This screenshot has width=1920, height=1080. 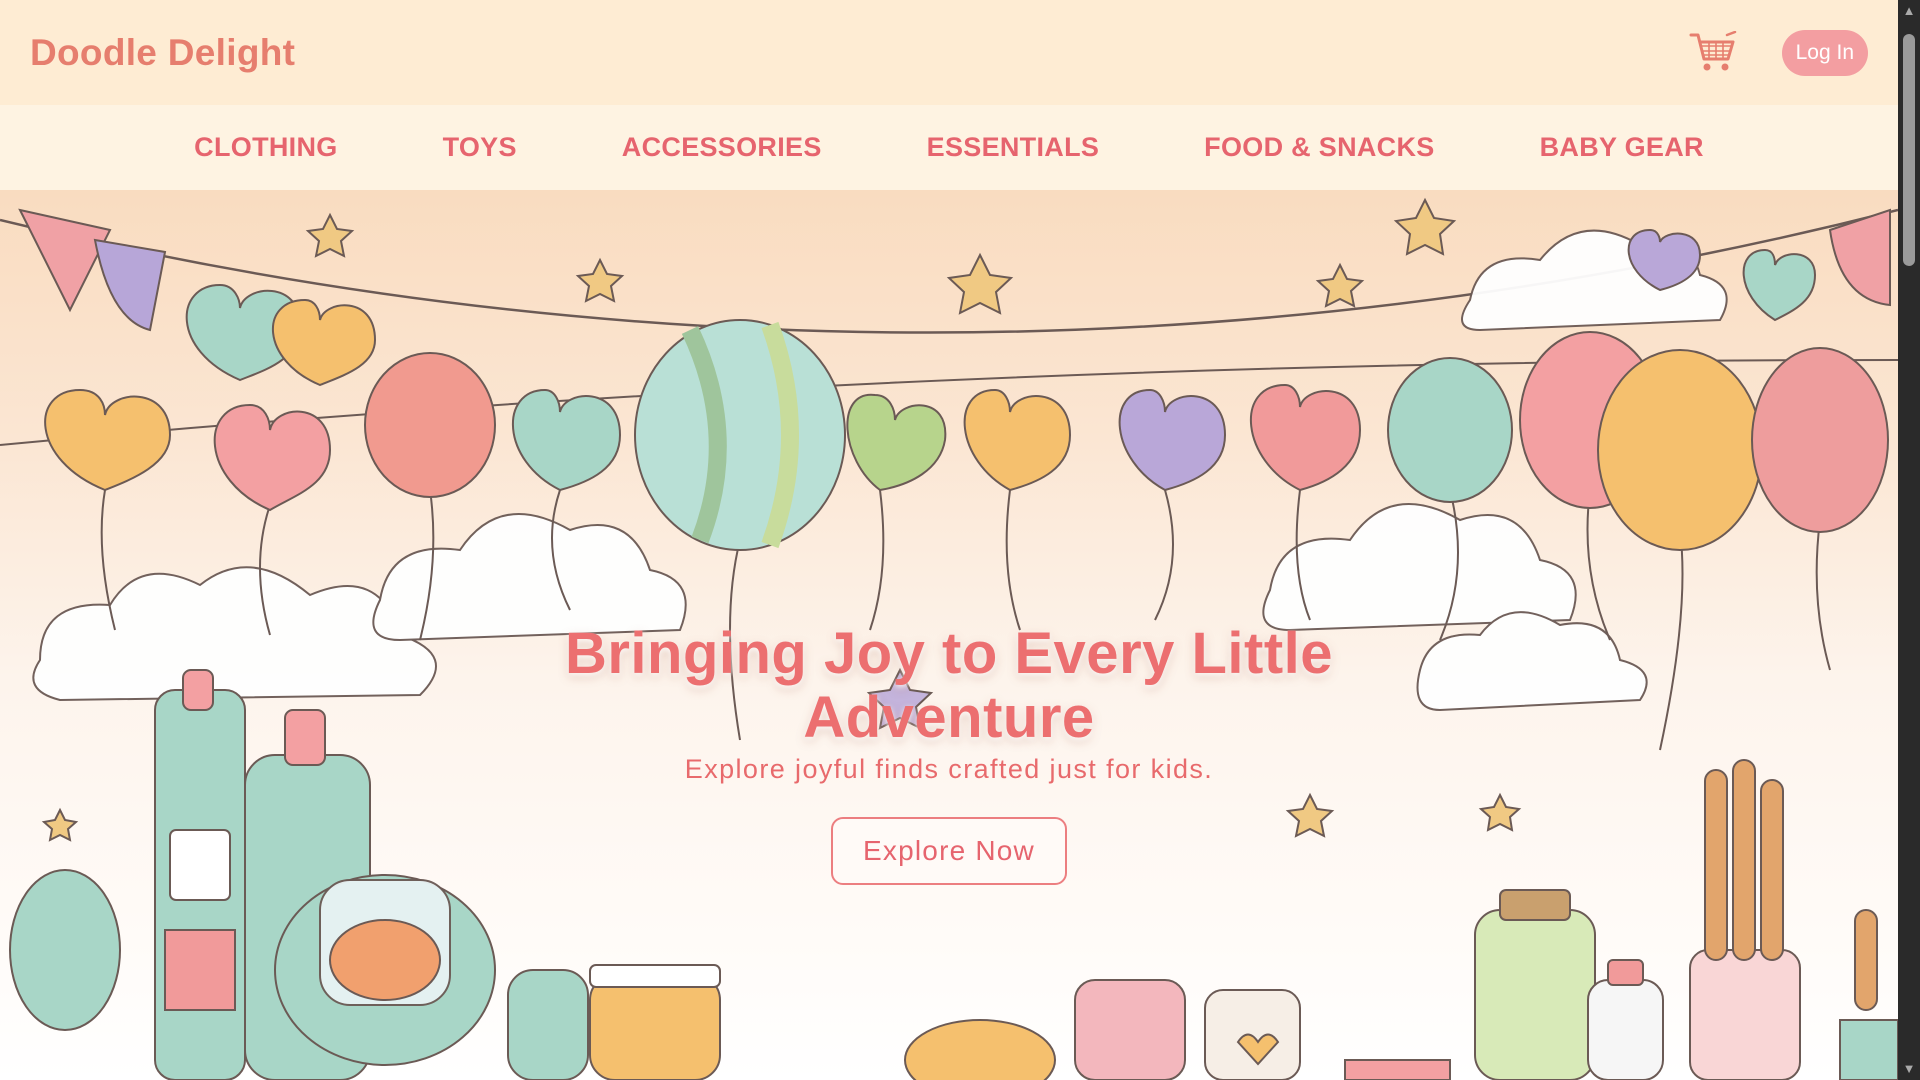 What do you see at coordinates (1013, 147) in the screenshot?
I see `nav-item-essentials: ESSENTIALS` at bounding box center [1013, 147].